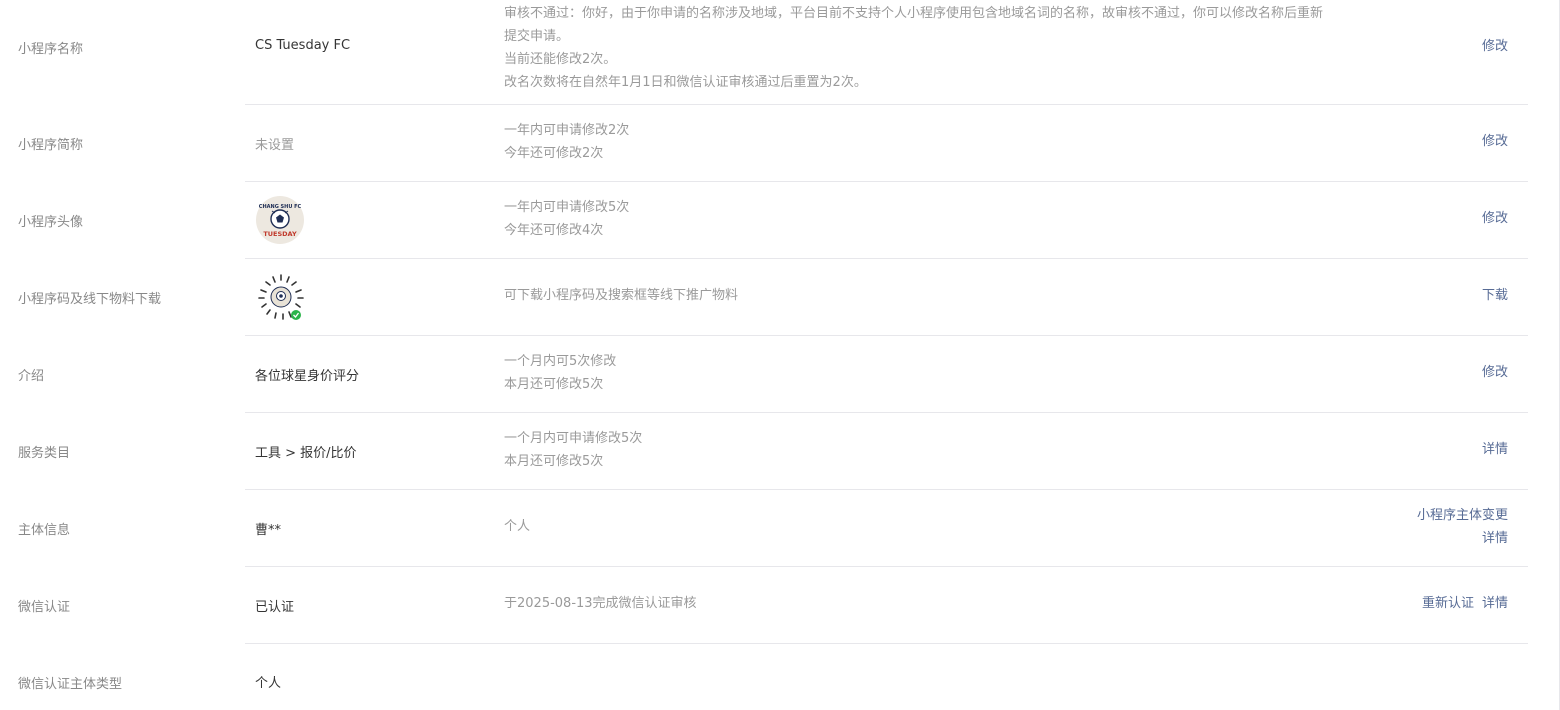  Describe the element at coordinates (949, 295) in the screenshot. I see `qrcode-desc: 可下载小程序码及搜索框等线下推广物料` at that location.